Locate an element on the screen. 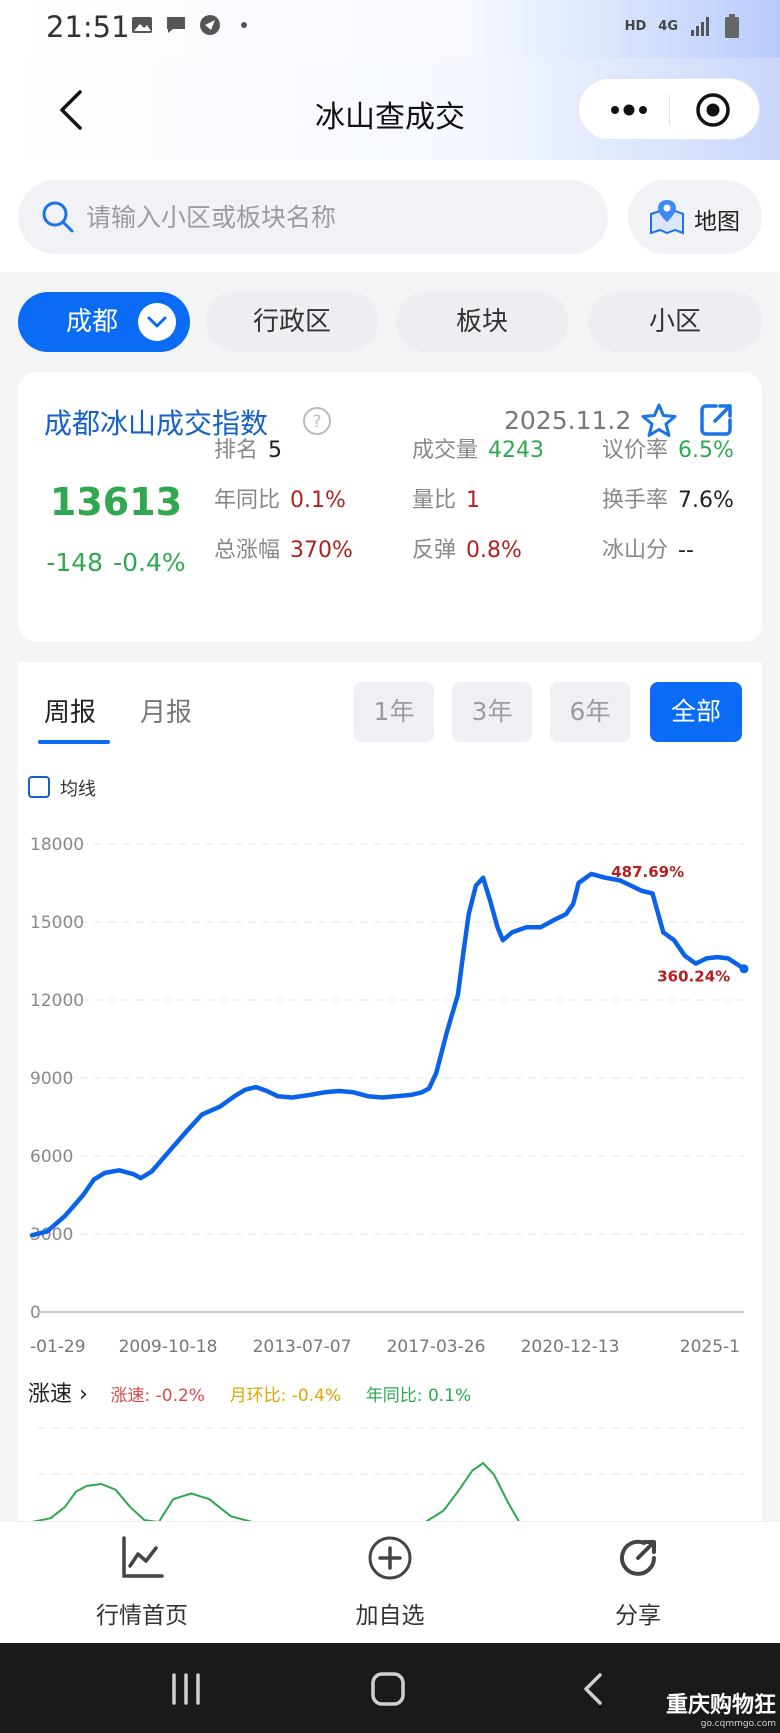 The image size is (780, 1733). close-mini-program-icon is located at coordinates (713, 110).